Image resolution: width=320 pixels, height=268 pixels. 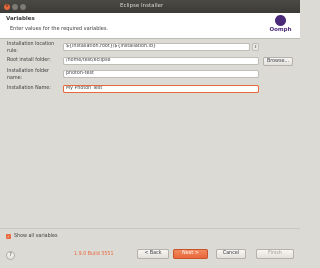 What do you see at coordinates (161, 74) in the screenshot?
I see `folder-name-field: photon-test` at bounding box center [161, 74].